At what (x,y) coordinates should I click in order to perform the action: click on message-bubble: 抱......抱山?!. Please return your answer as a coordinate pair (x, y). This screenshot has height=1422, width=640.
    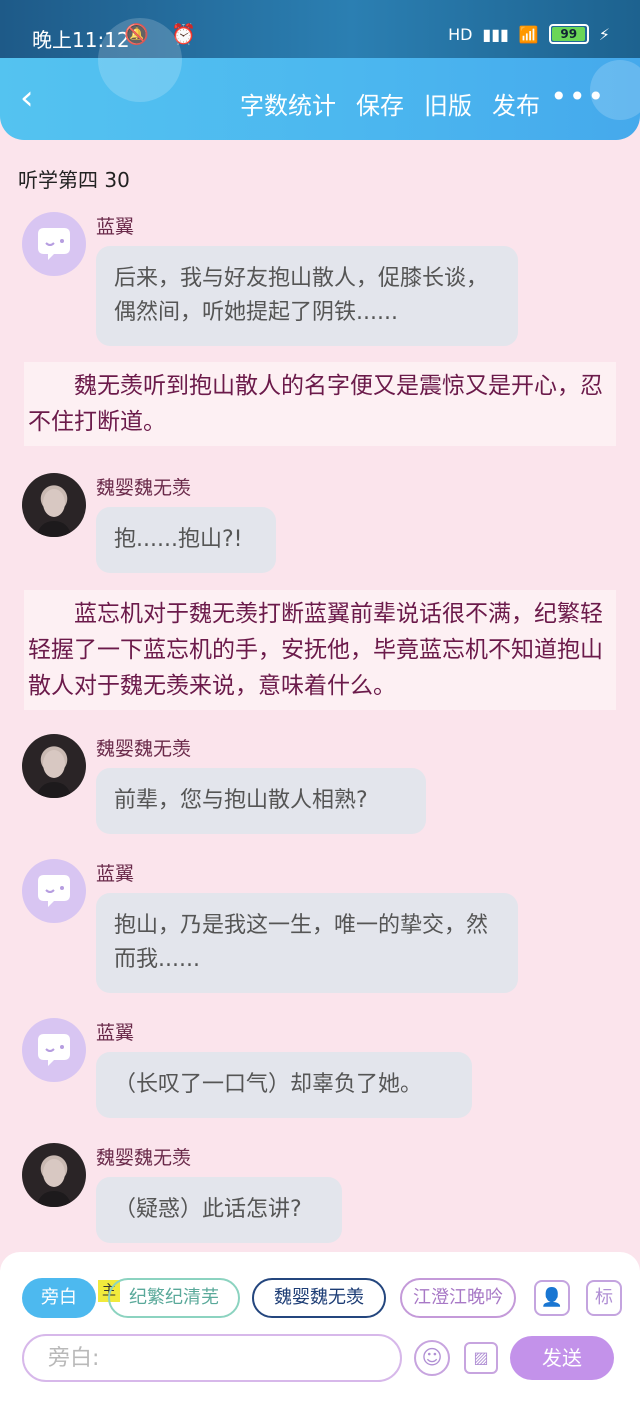
    Looking at the image, I should click on (186, 540).